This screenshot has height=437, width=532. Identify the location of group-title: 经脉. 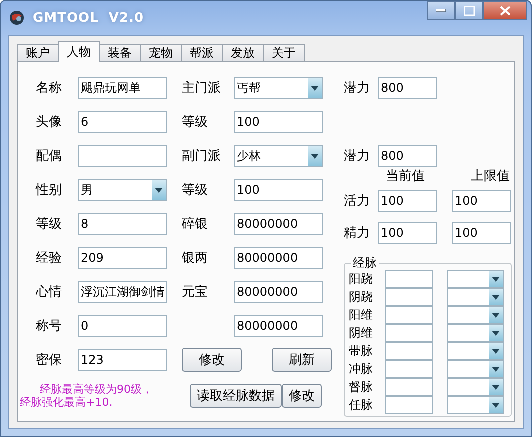
(365, 263).